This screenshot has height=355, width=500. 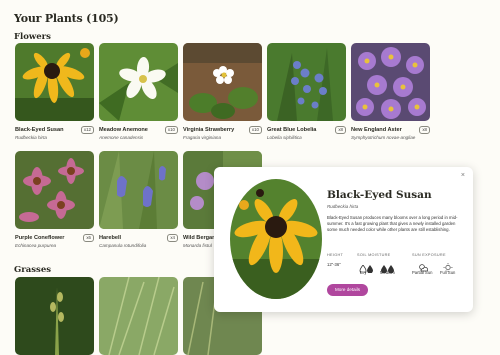 What do you see at coordinates (463, 175) in the screenshot?
I see `close-icon: ×` at bounding box center [463, 175].